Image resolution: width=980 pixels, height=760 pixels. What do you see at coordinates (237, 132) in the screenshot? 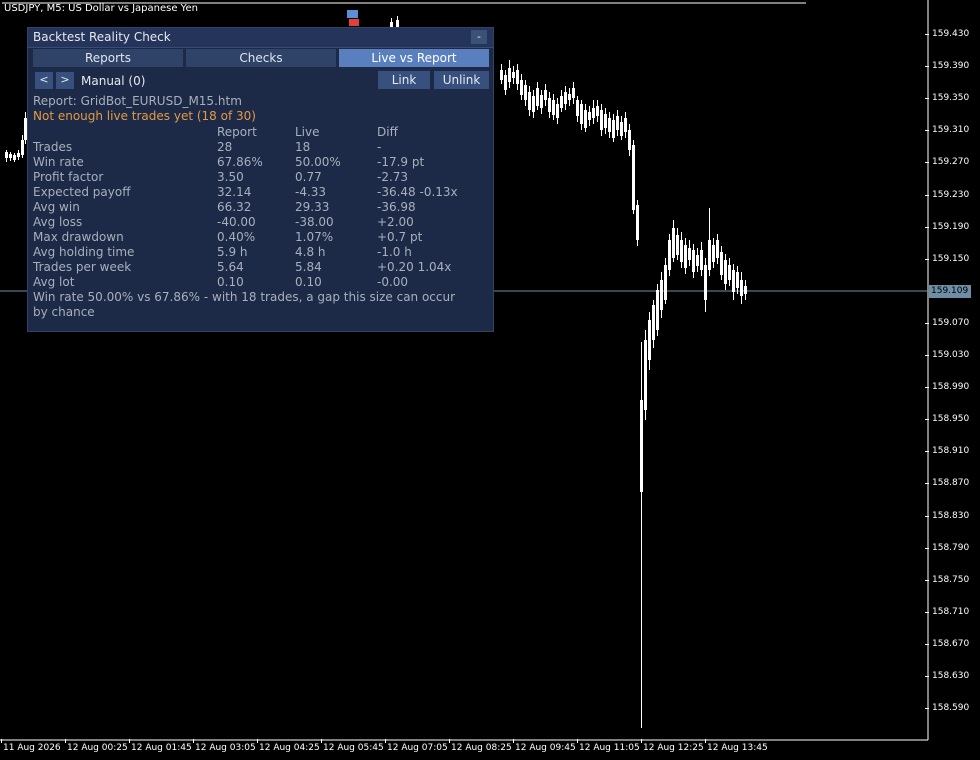
I see `column-header-report: Report` at bounding box center [237, 132].